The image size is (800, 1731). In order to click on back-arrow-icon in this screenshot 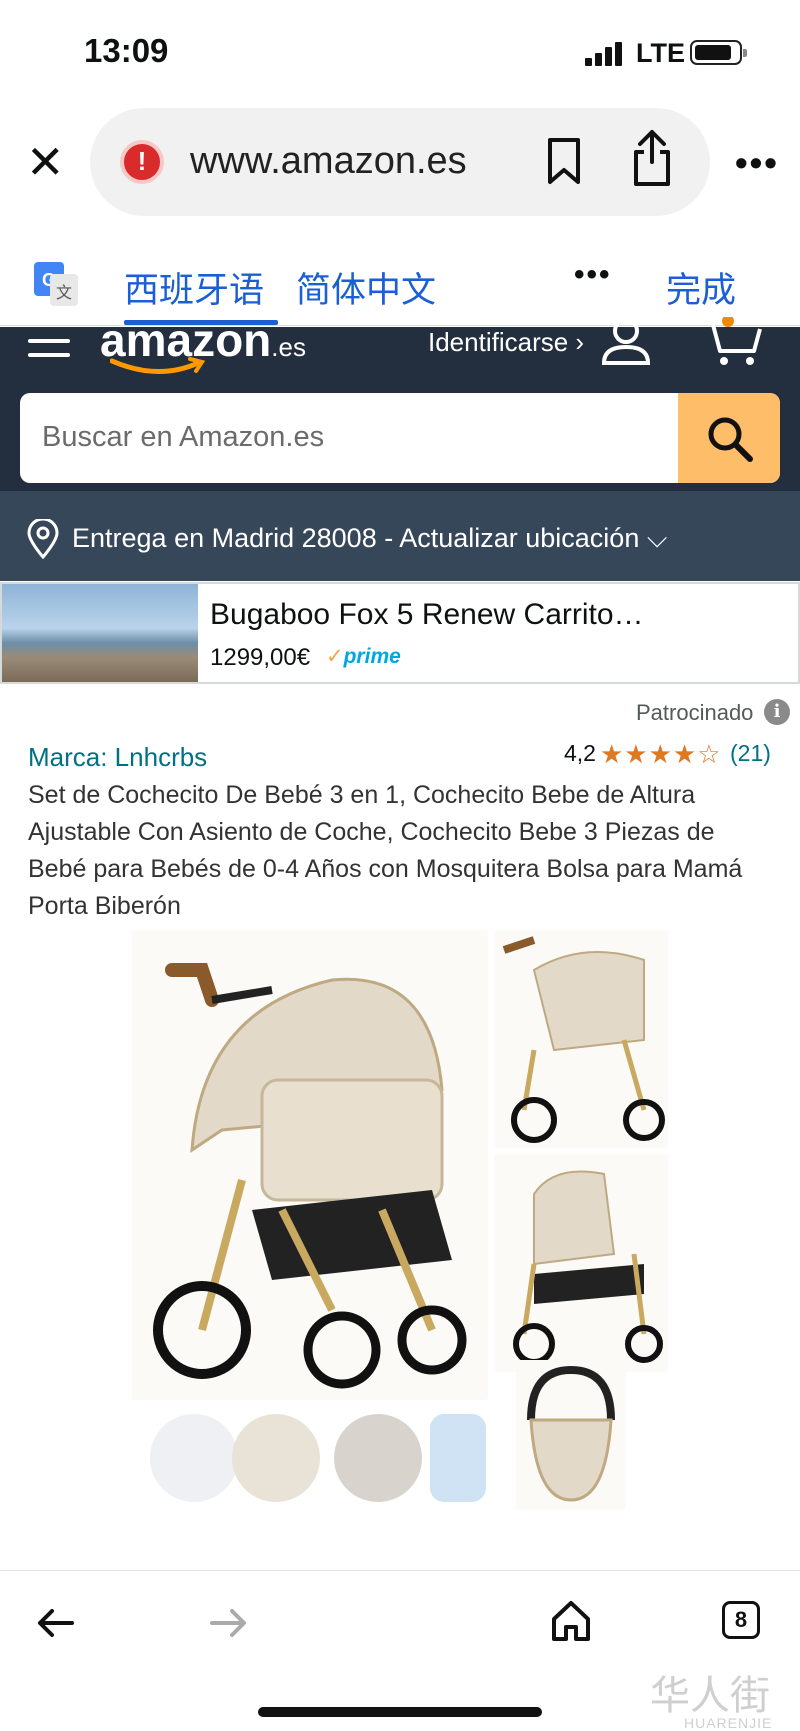, I will do `click(56, 1623)`.